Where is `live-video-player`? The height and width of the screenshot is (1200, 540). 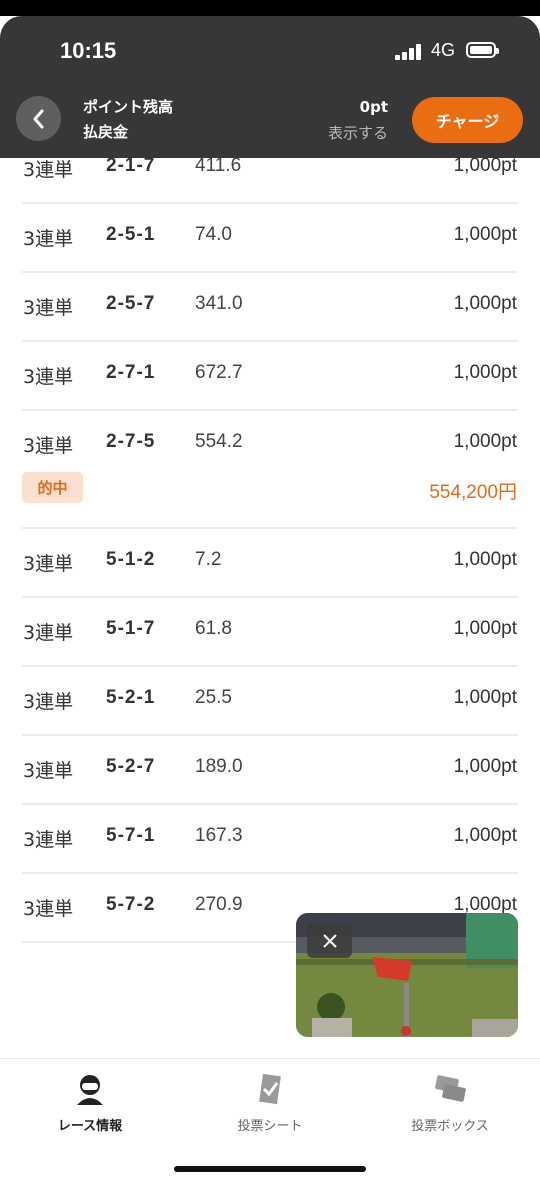 live-video-player is located at coordinates (407, 975).